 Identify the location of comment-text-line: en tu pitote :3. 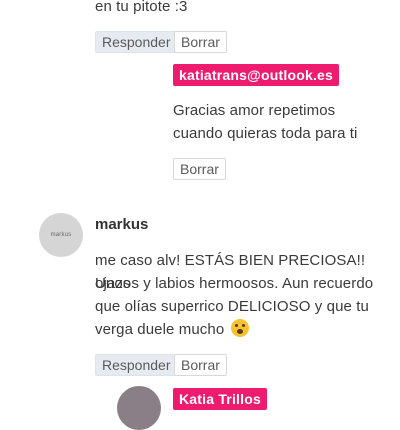
(141, 7).